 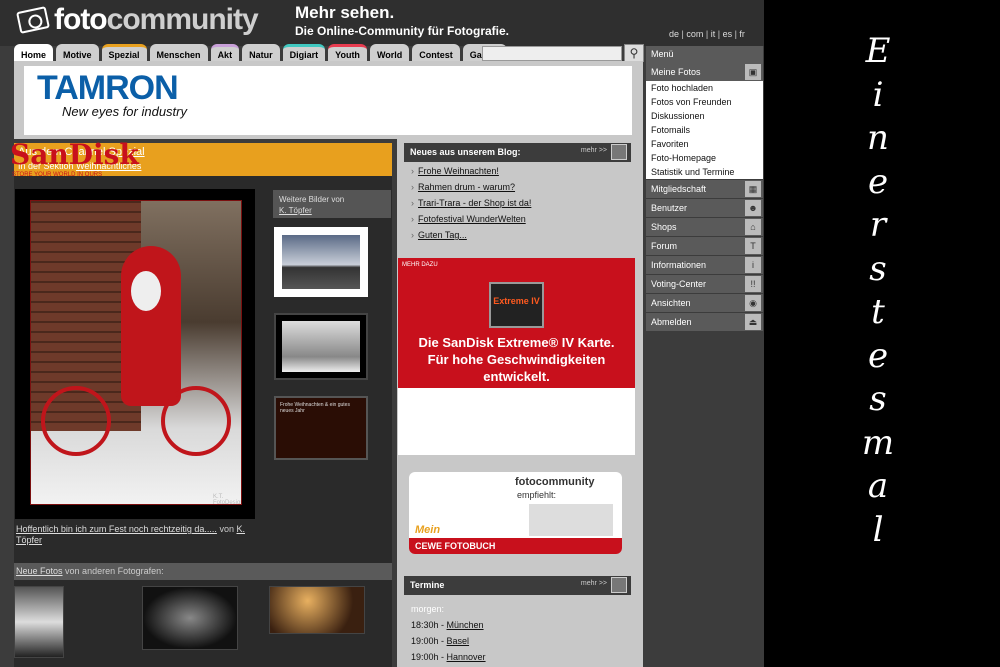 I want to click on menu-item-abmelden: Abmelden ⏏, so click(x=704, y=322).